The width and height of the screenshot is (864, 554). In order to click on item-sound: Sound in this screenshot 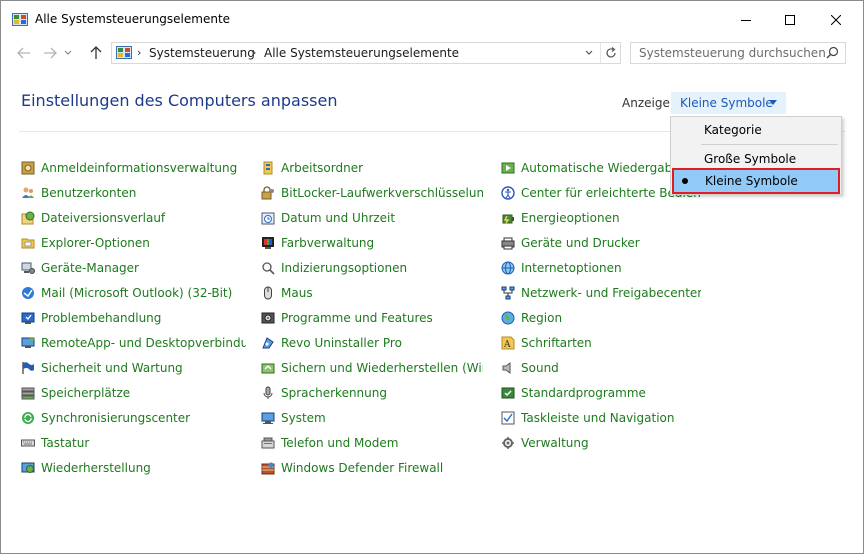, I will do `click(601, 369)`.